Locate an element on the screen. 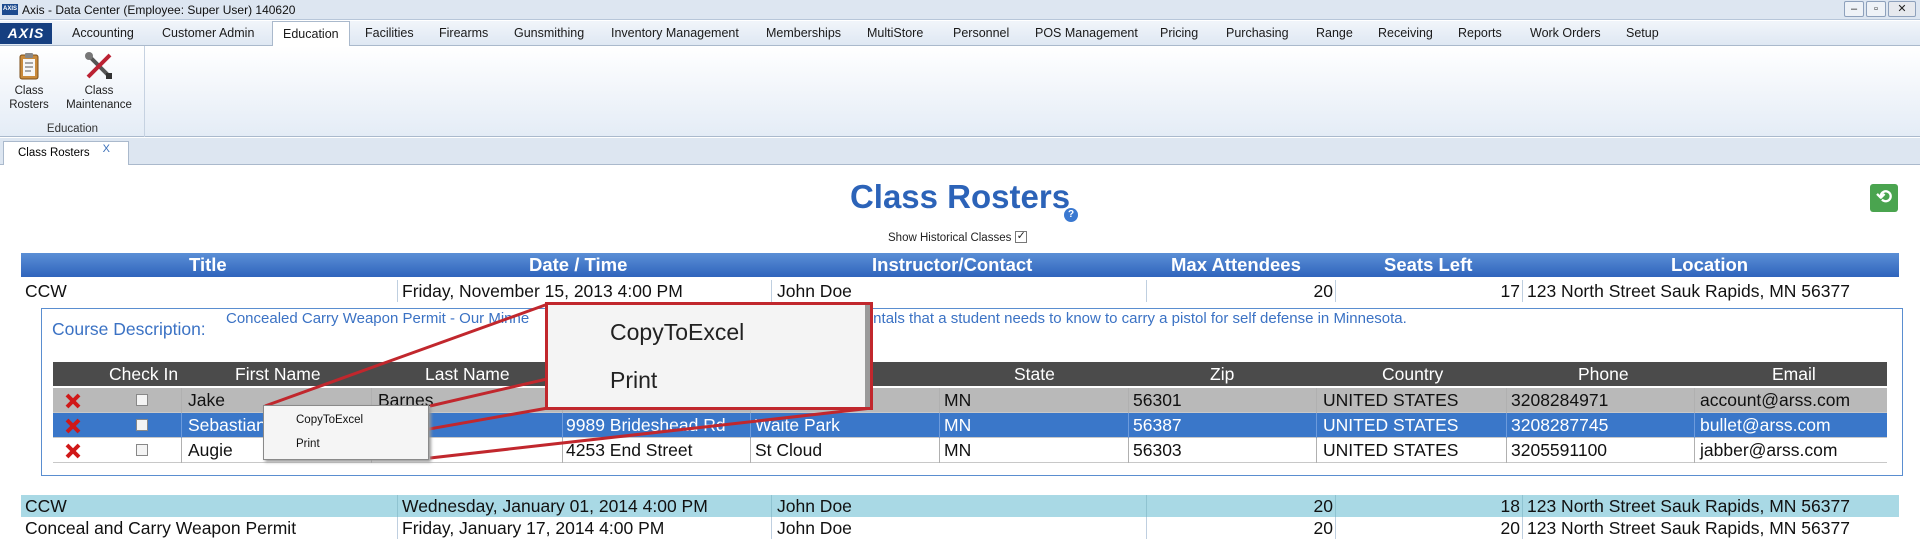  context-print: Print is located at coordinates (308, 444).